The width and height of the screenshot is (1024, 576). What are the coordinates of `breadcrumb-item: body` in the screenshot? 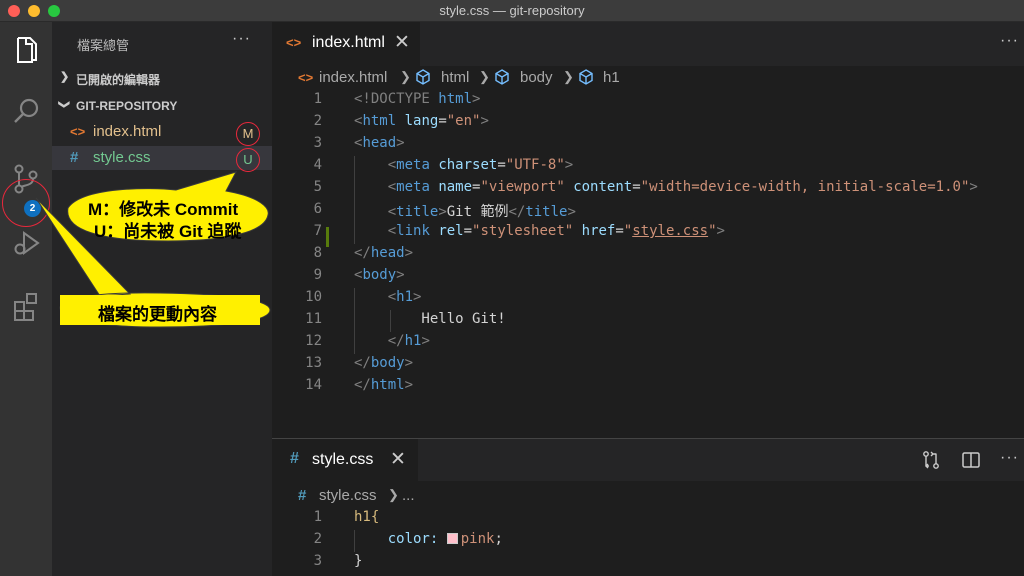 It's located at (536, 77).